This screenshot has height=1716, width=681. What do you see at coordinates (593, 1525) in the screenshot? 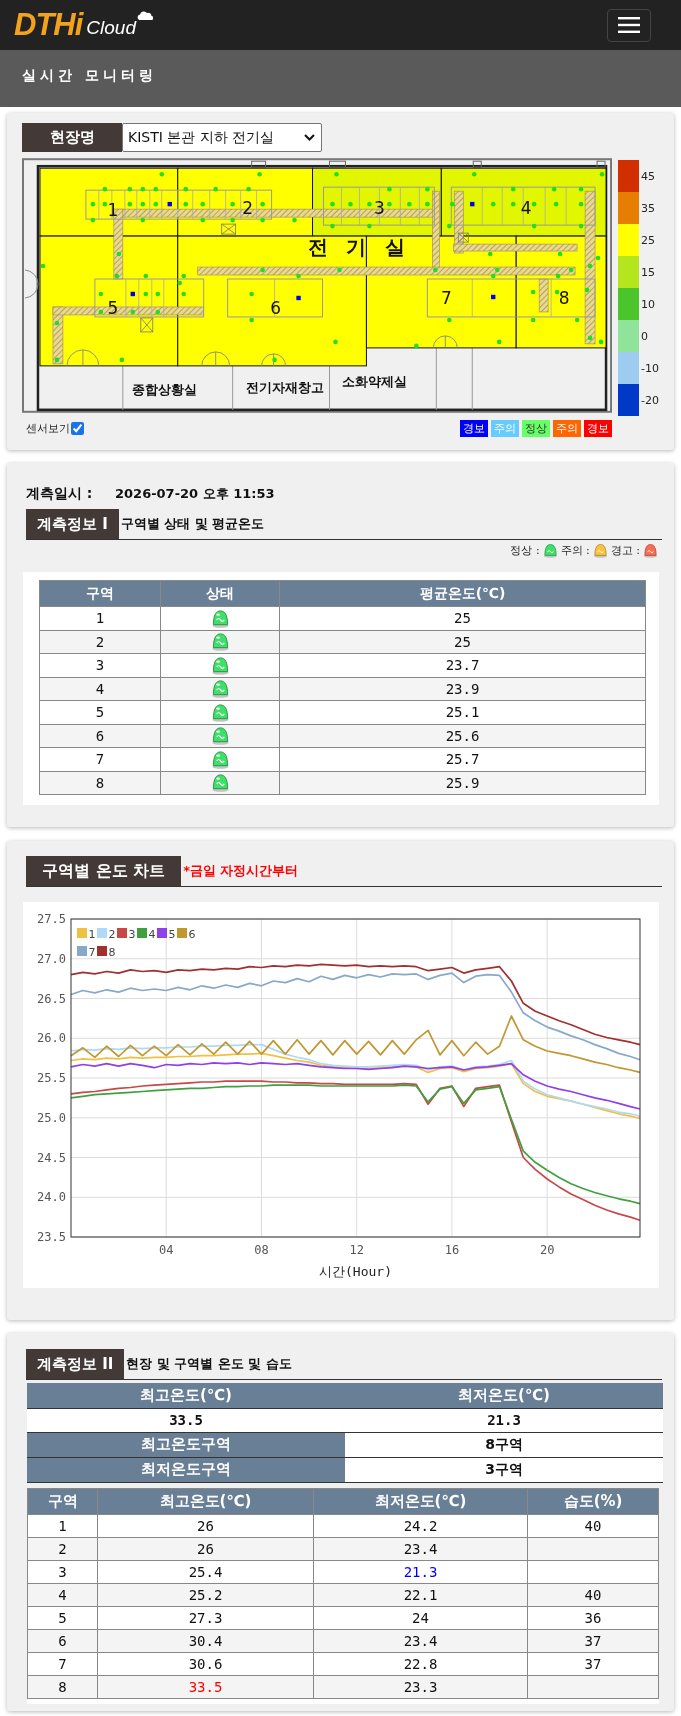
I see `table-cell: 40` at bounding box center [593, 1525].